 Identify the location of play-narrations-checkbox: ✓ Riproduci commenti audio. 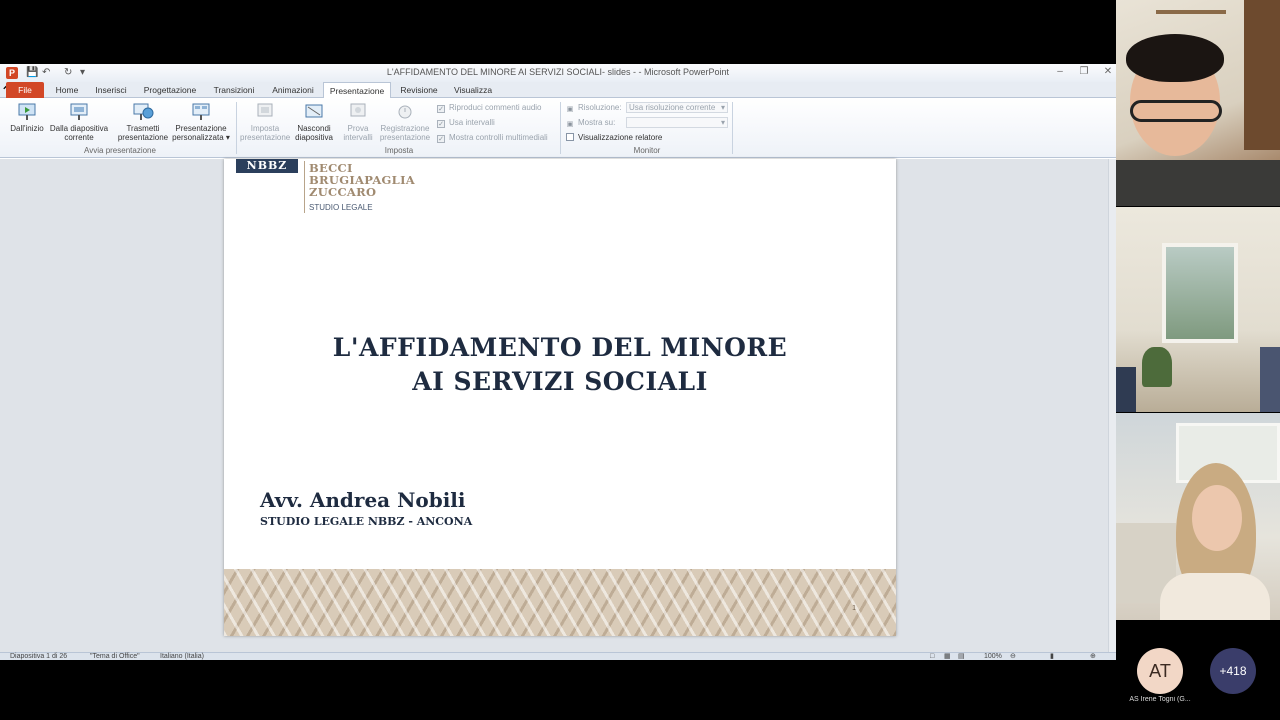
(489, 108).